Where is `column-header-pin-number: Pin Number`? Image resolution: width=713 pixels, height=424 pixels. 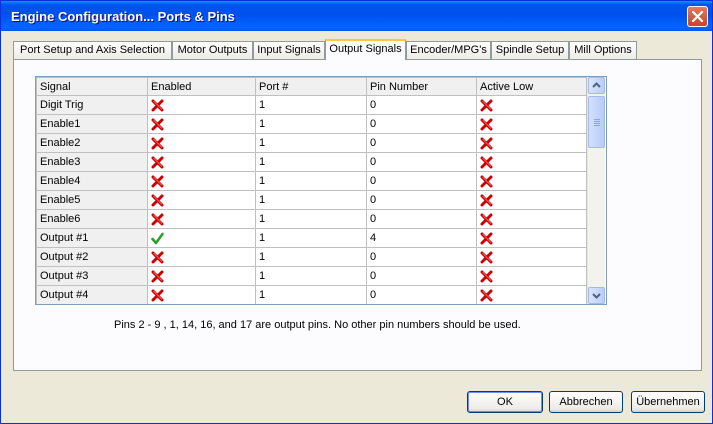
column-header-pin-number: Pin Number is located at coordinates (421, 86).